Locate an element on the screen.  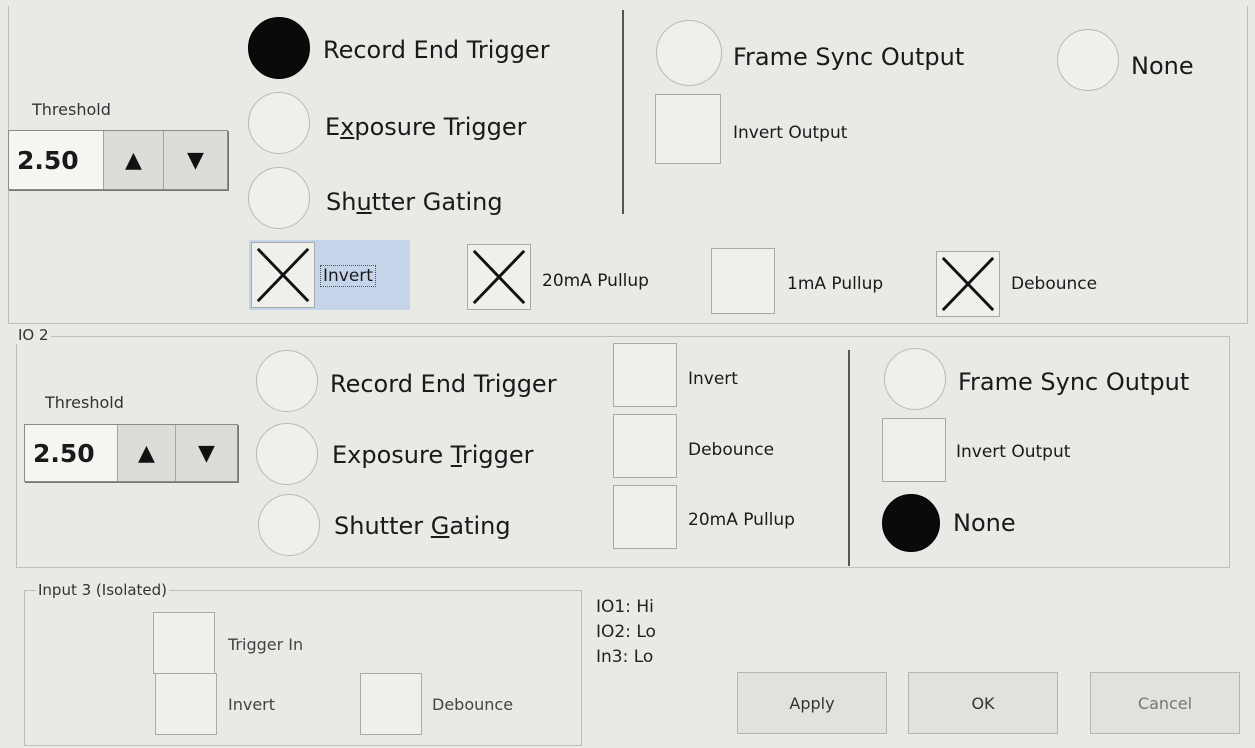
io2-group-title: IO 2 is located at coordinates (33, 335).